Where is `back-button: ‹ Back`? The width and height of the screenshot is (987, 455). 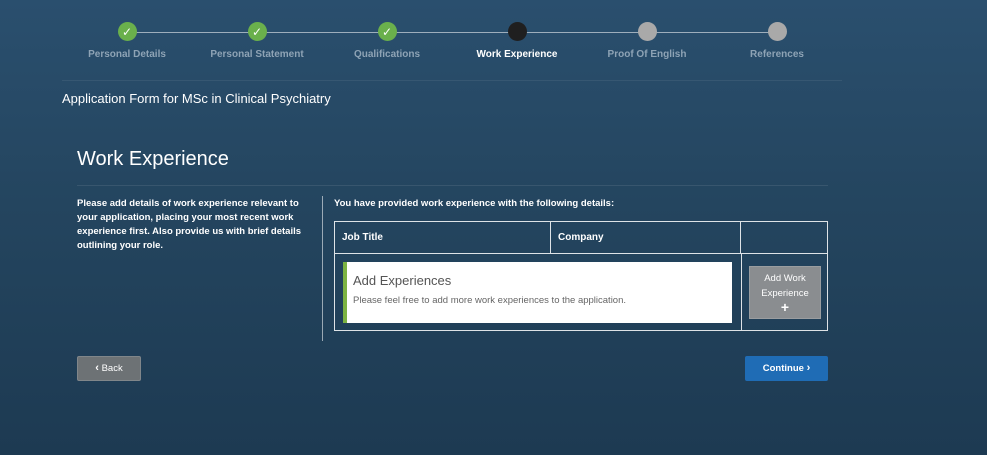
back-button: ‹ Back is located at coordinates (109, 368).